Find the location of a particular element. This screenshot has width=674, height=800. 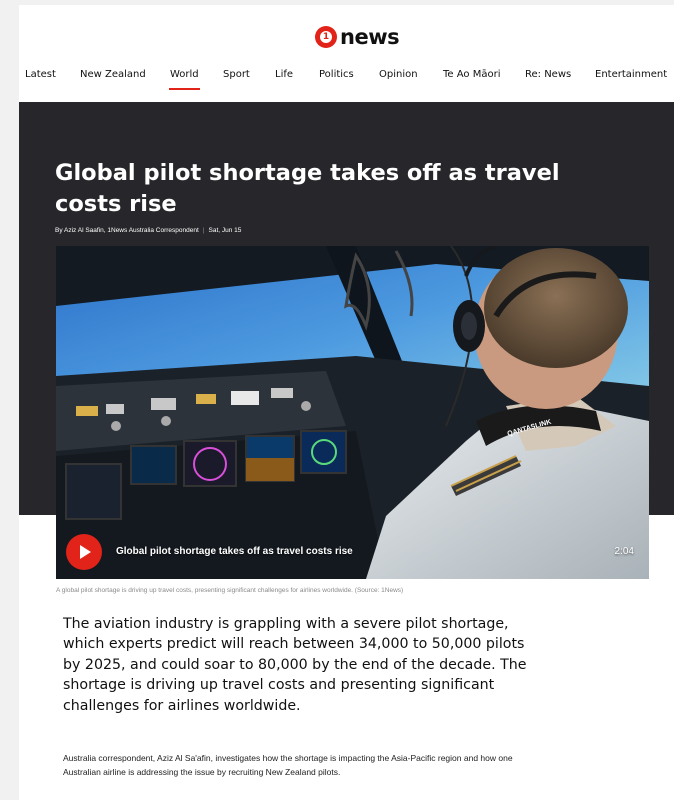

nav-item-life: Life is located at coordinates (284, 74).